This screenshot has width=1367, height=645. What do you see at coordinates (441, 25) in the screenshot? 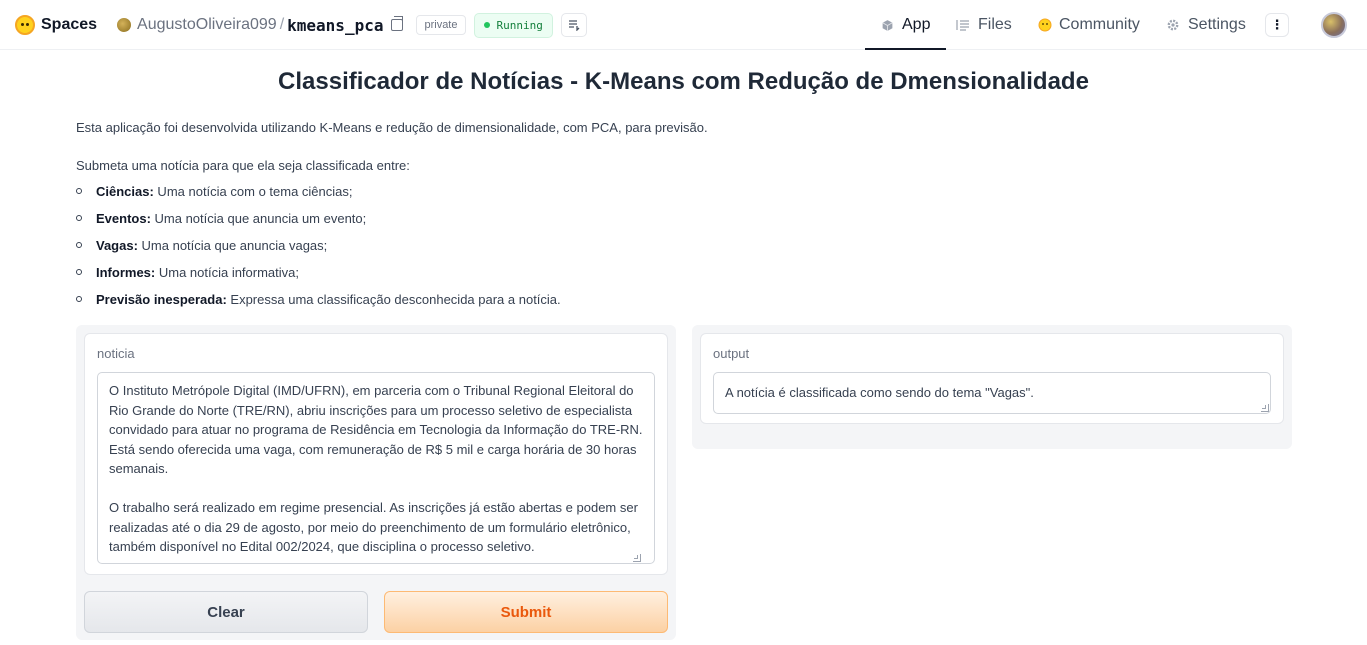
I see `visibility-badge: private` at bounding box center [441, 25].